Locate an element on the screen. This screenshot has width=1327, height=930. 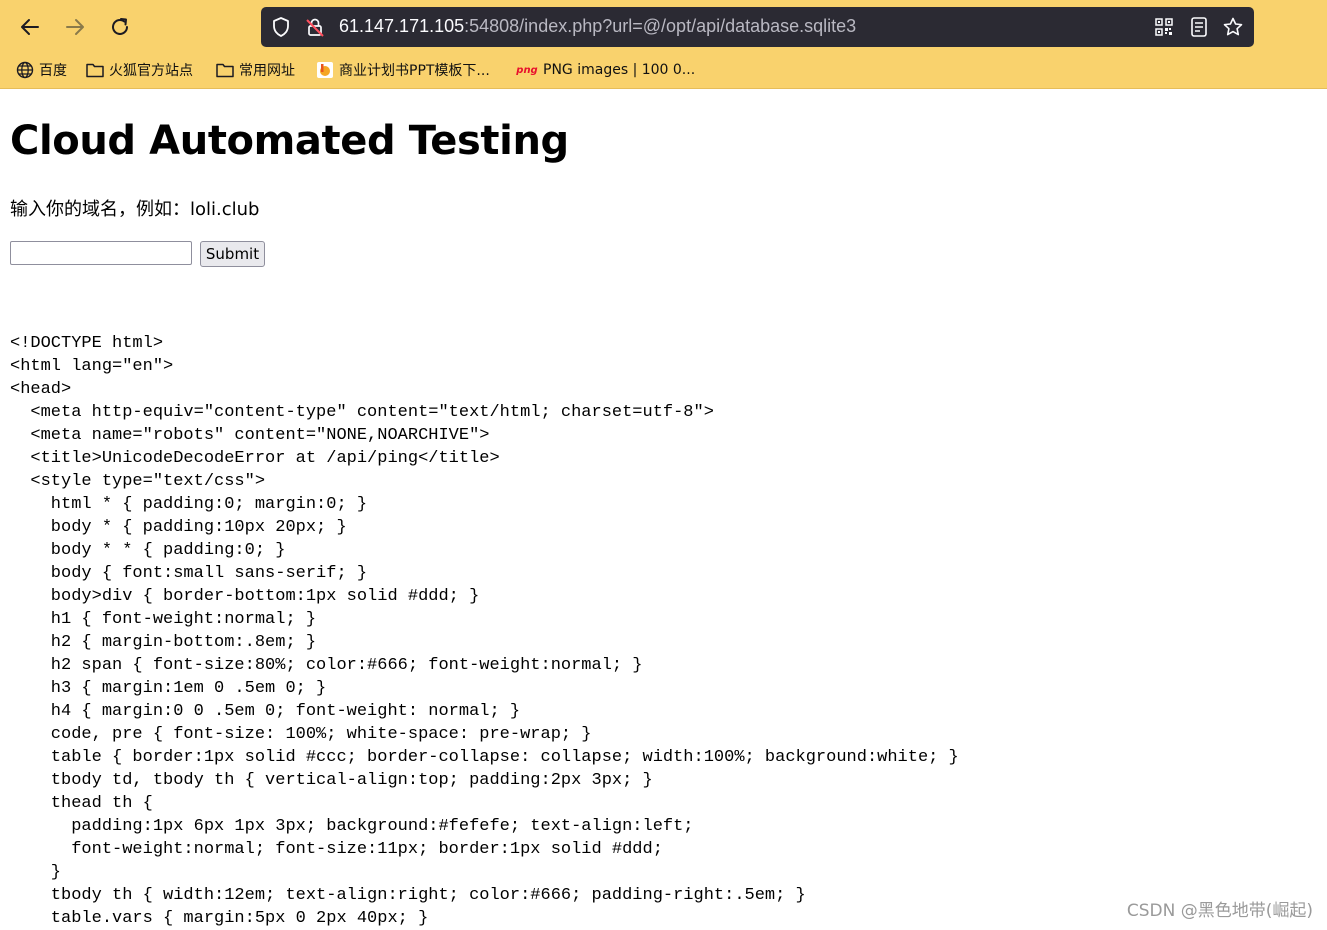
bookmark-label: 火狐官方站点 is located at coordinates (151, 71).